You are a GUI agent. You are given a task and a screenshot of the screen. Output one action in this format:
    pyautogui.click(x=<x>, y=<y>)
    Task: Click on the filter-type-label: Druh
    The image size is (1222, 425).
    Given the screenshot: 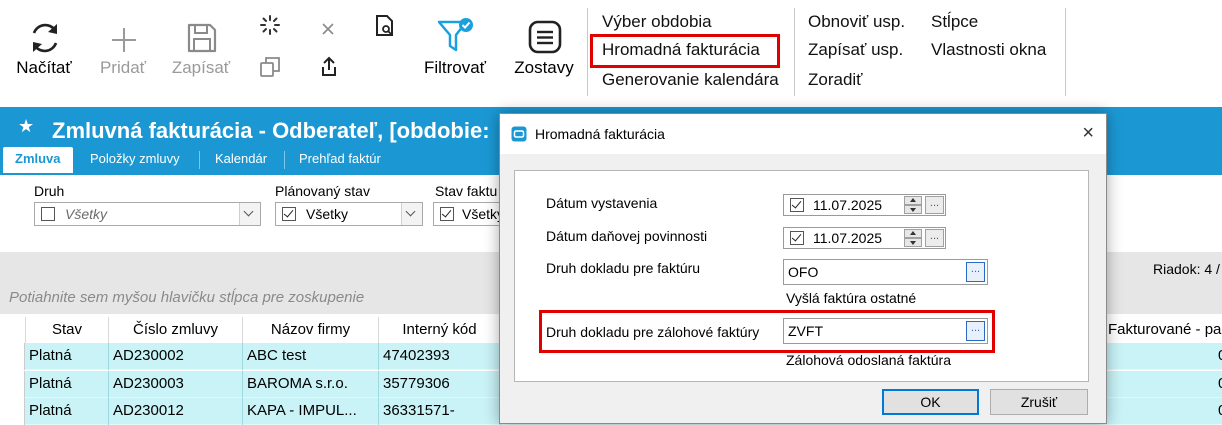 What is the action you would take?
    pyautogui.click(x=49, y=191)
    